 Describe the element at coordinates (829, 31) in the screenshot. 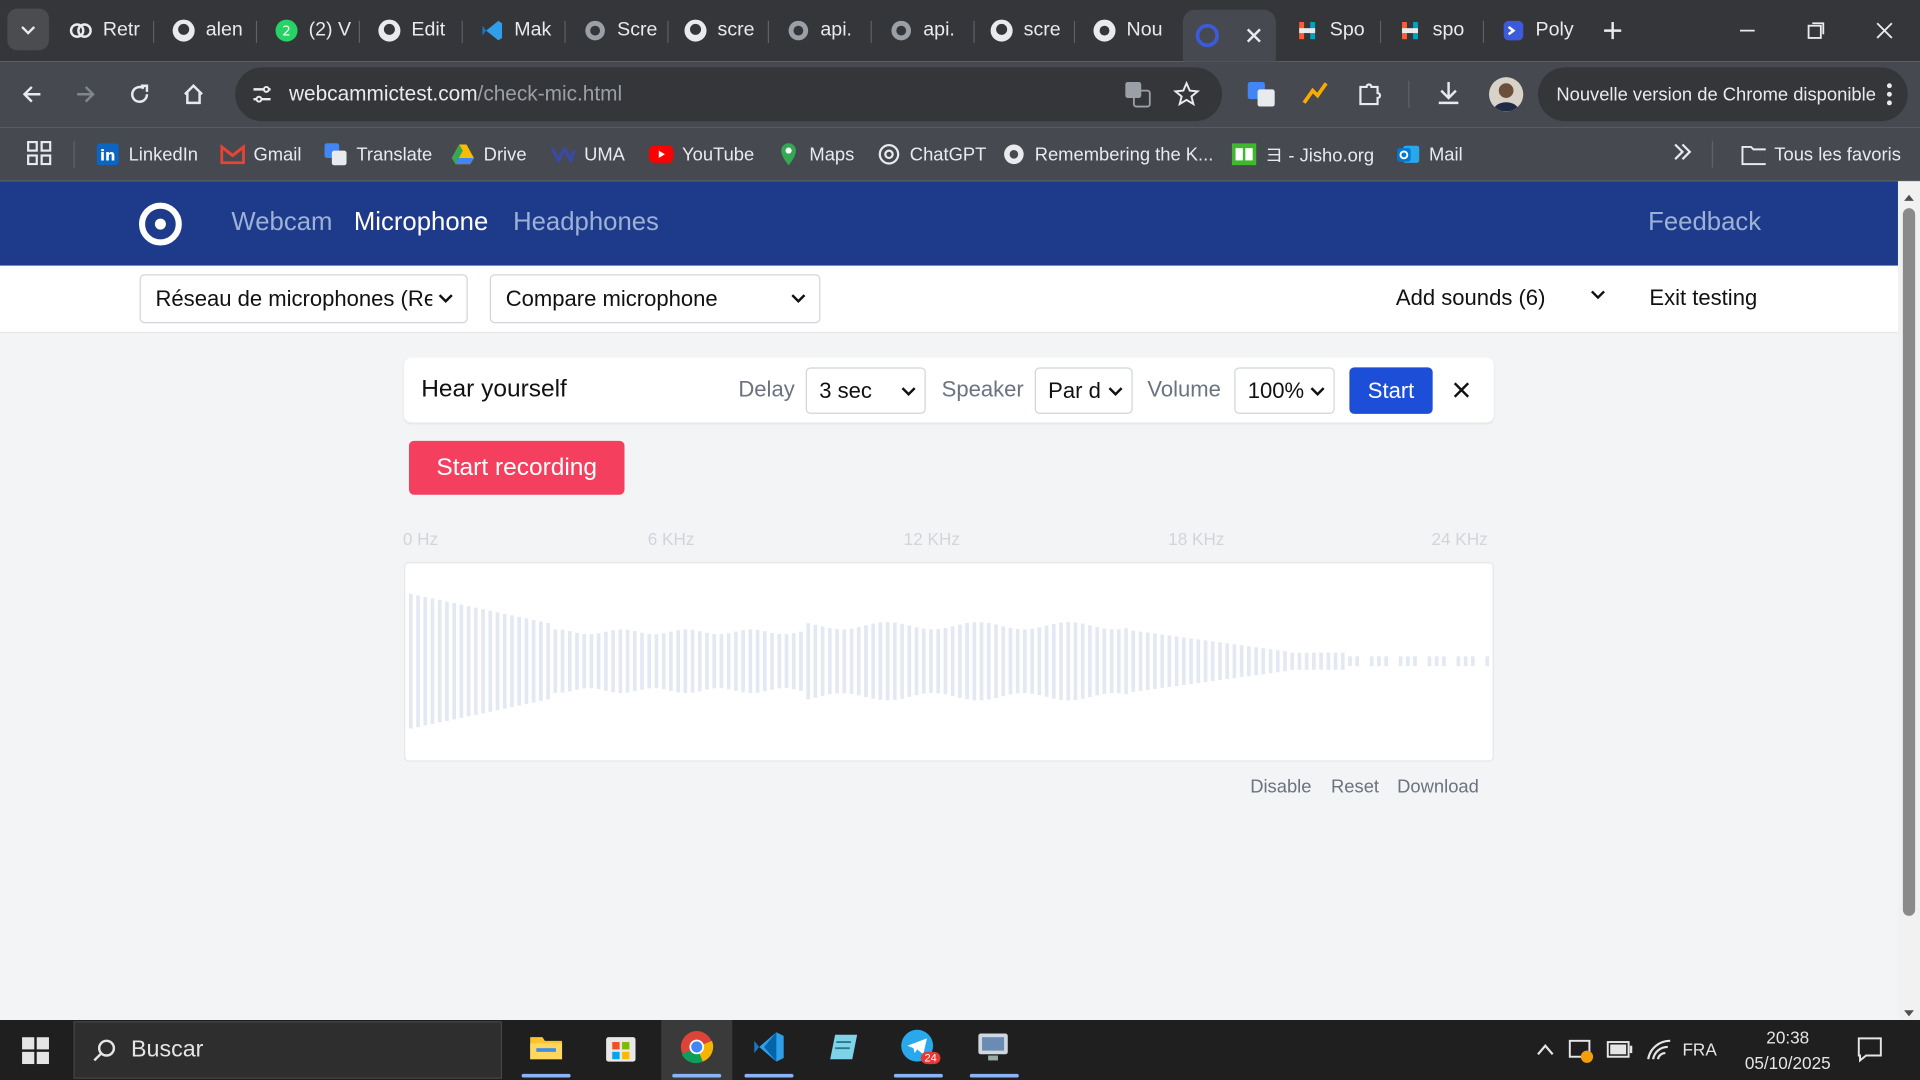

I see `tab-8: api.` at that location.